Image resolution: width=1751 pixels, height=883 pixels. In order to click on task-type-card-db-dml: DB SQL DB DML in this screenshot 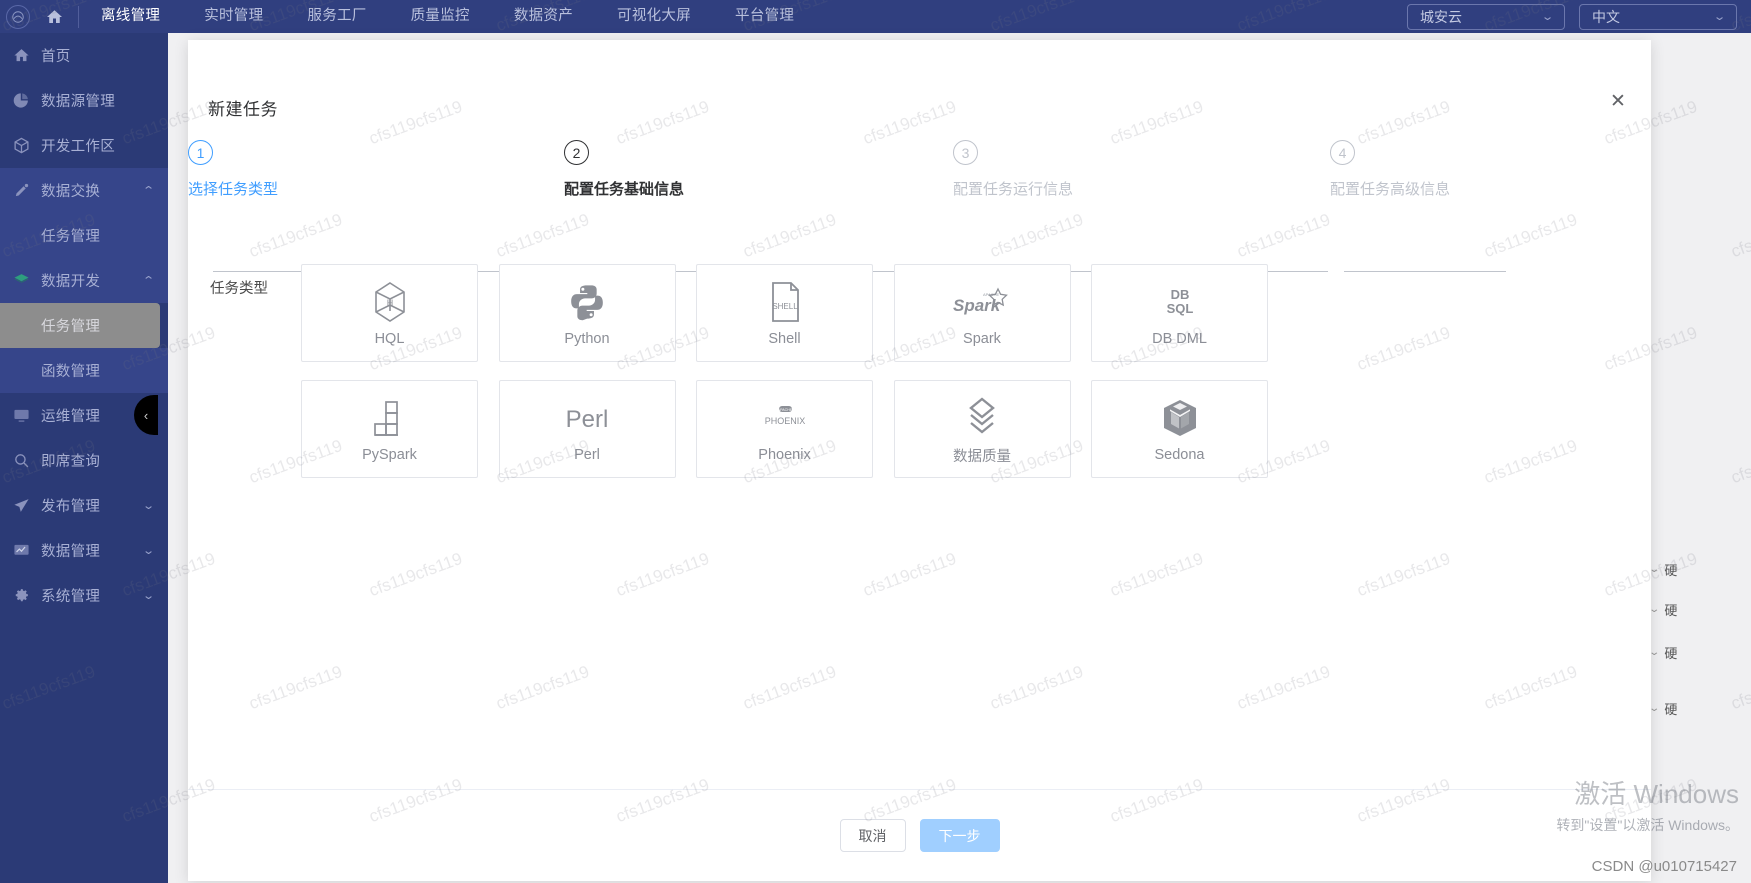, I will do `click(1179, 313)`.